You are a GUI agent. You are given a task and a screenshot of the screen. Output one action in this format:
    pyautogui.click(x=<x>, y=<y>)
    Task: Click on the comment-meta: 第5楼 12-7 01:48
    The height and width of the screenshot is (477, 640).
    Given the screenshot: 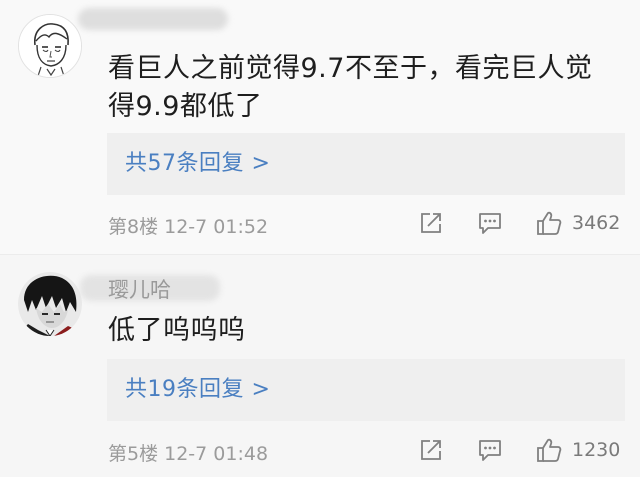 What is the action you would take?
    pyautogui.click(x=188, y=454)
    